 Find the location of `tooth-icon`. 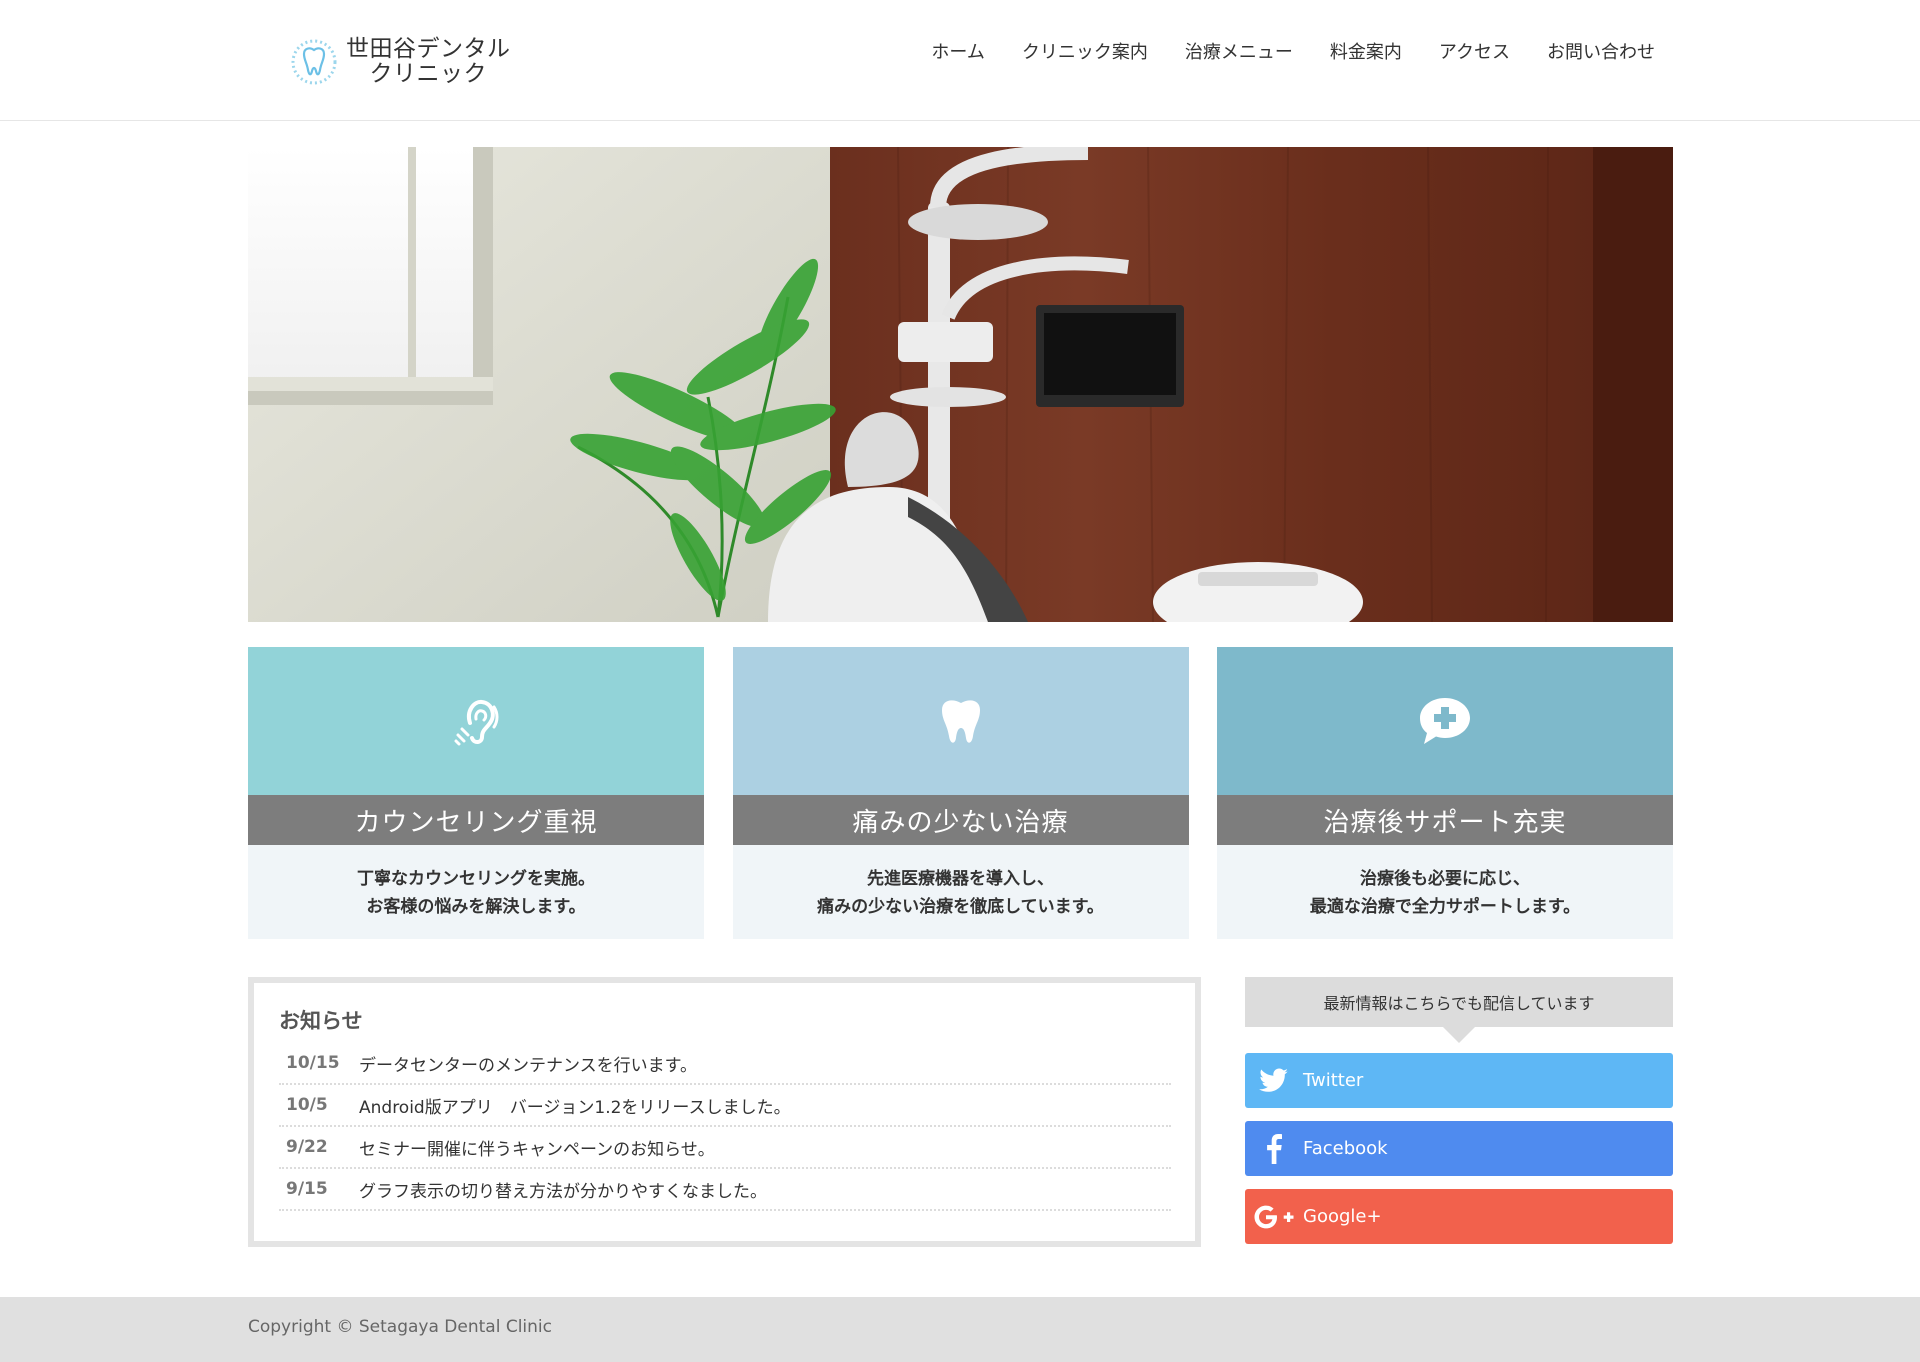

tooth-icon is located at coordinates (960, 721).